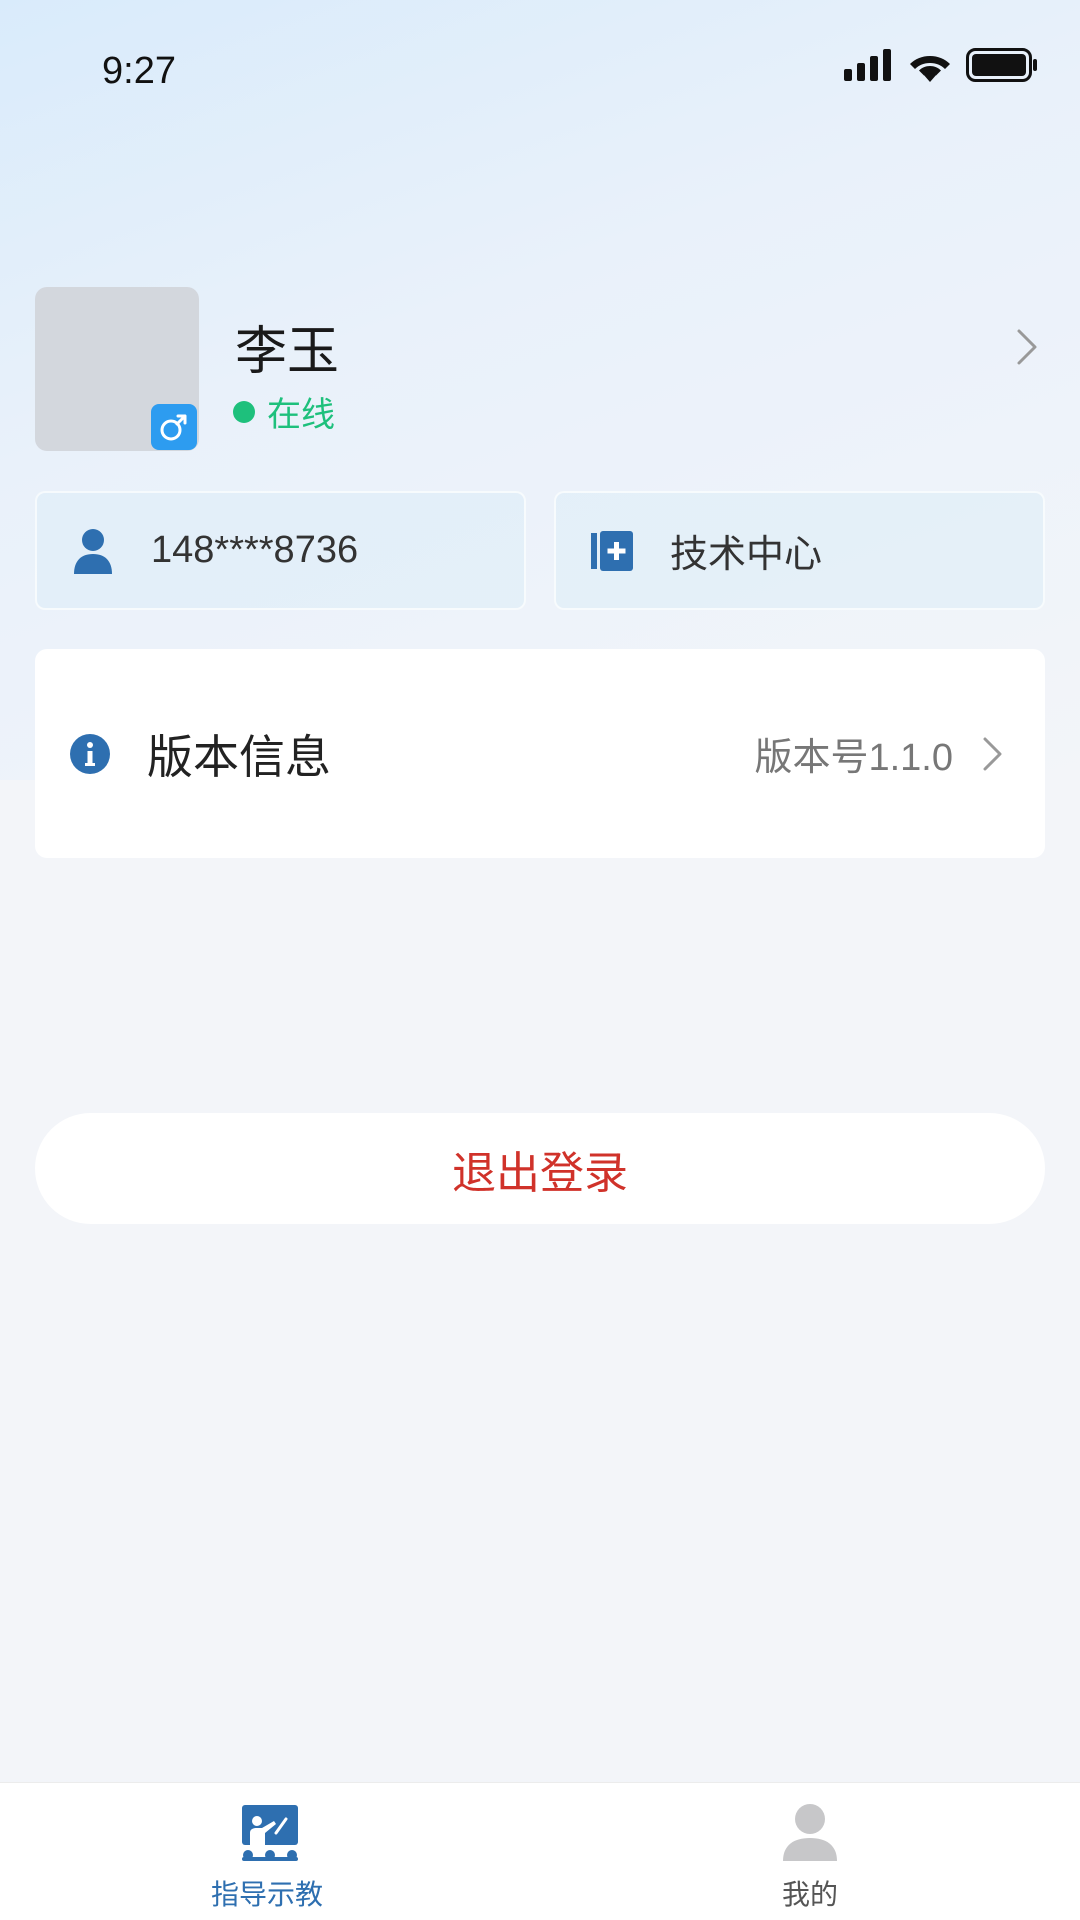  I want to click on version-number: 版本号1.1.0, so click(853, 758).